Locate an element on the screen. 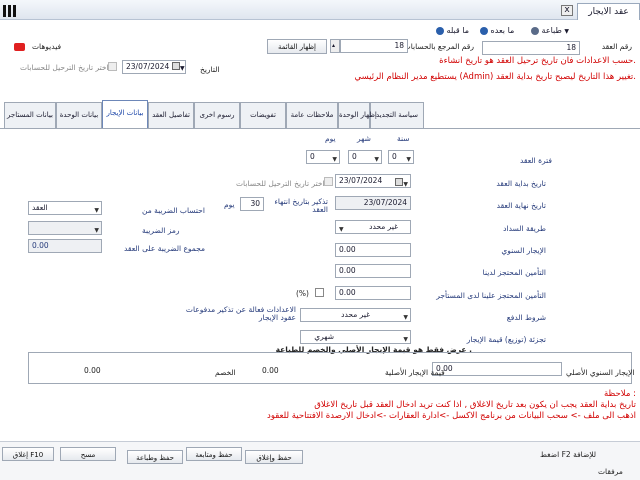 The image size is (640, 480). reminder-unit-label: يوم is located at coordinates (229, 204).